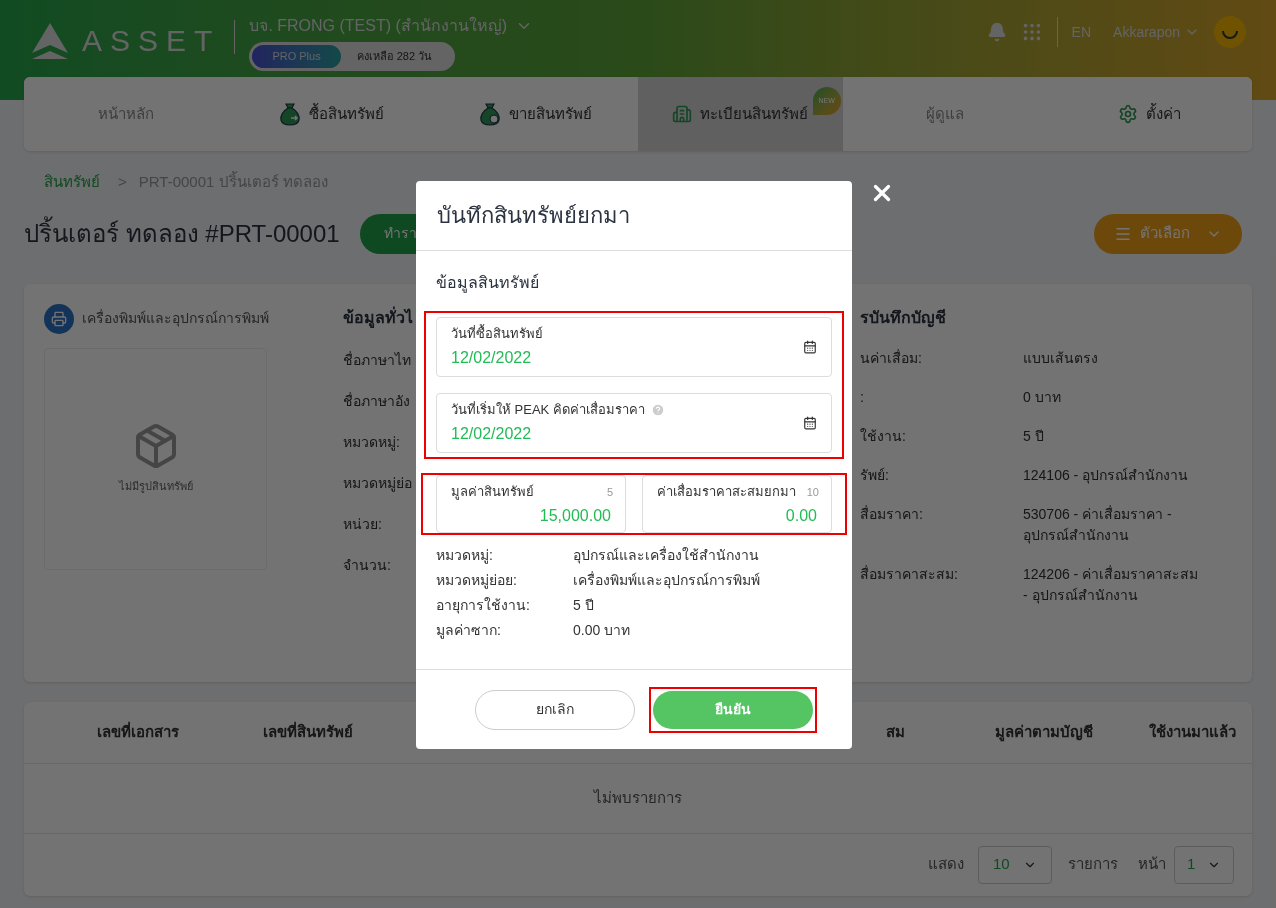 This screenshot has height=908, width=1276. Describe the element at coordinates (378, 317) in the screenshot. I see `section-heading: ข้อมูลทั่วไ` at that location.